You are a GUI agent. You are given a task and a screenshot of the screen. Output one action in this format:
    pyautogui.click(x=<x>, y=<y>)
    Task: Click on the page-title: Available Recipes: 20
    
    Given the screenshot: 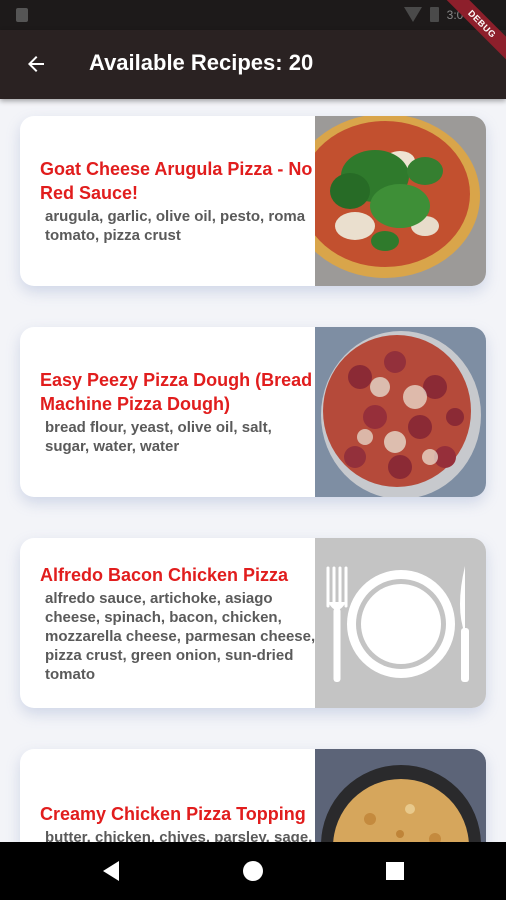 What is the action you would take?
    pyautogui.click(x=201, y=62)
    